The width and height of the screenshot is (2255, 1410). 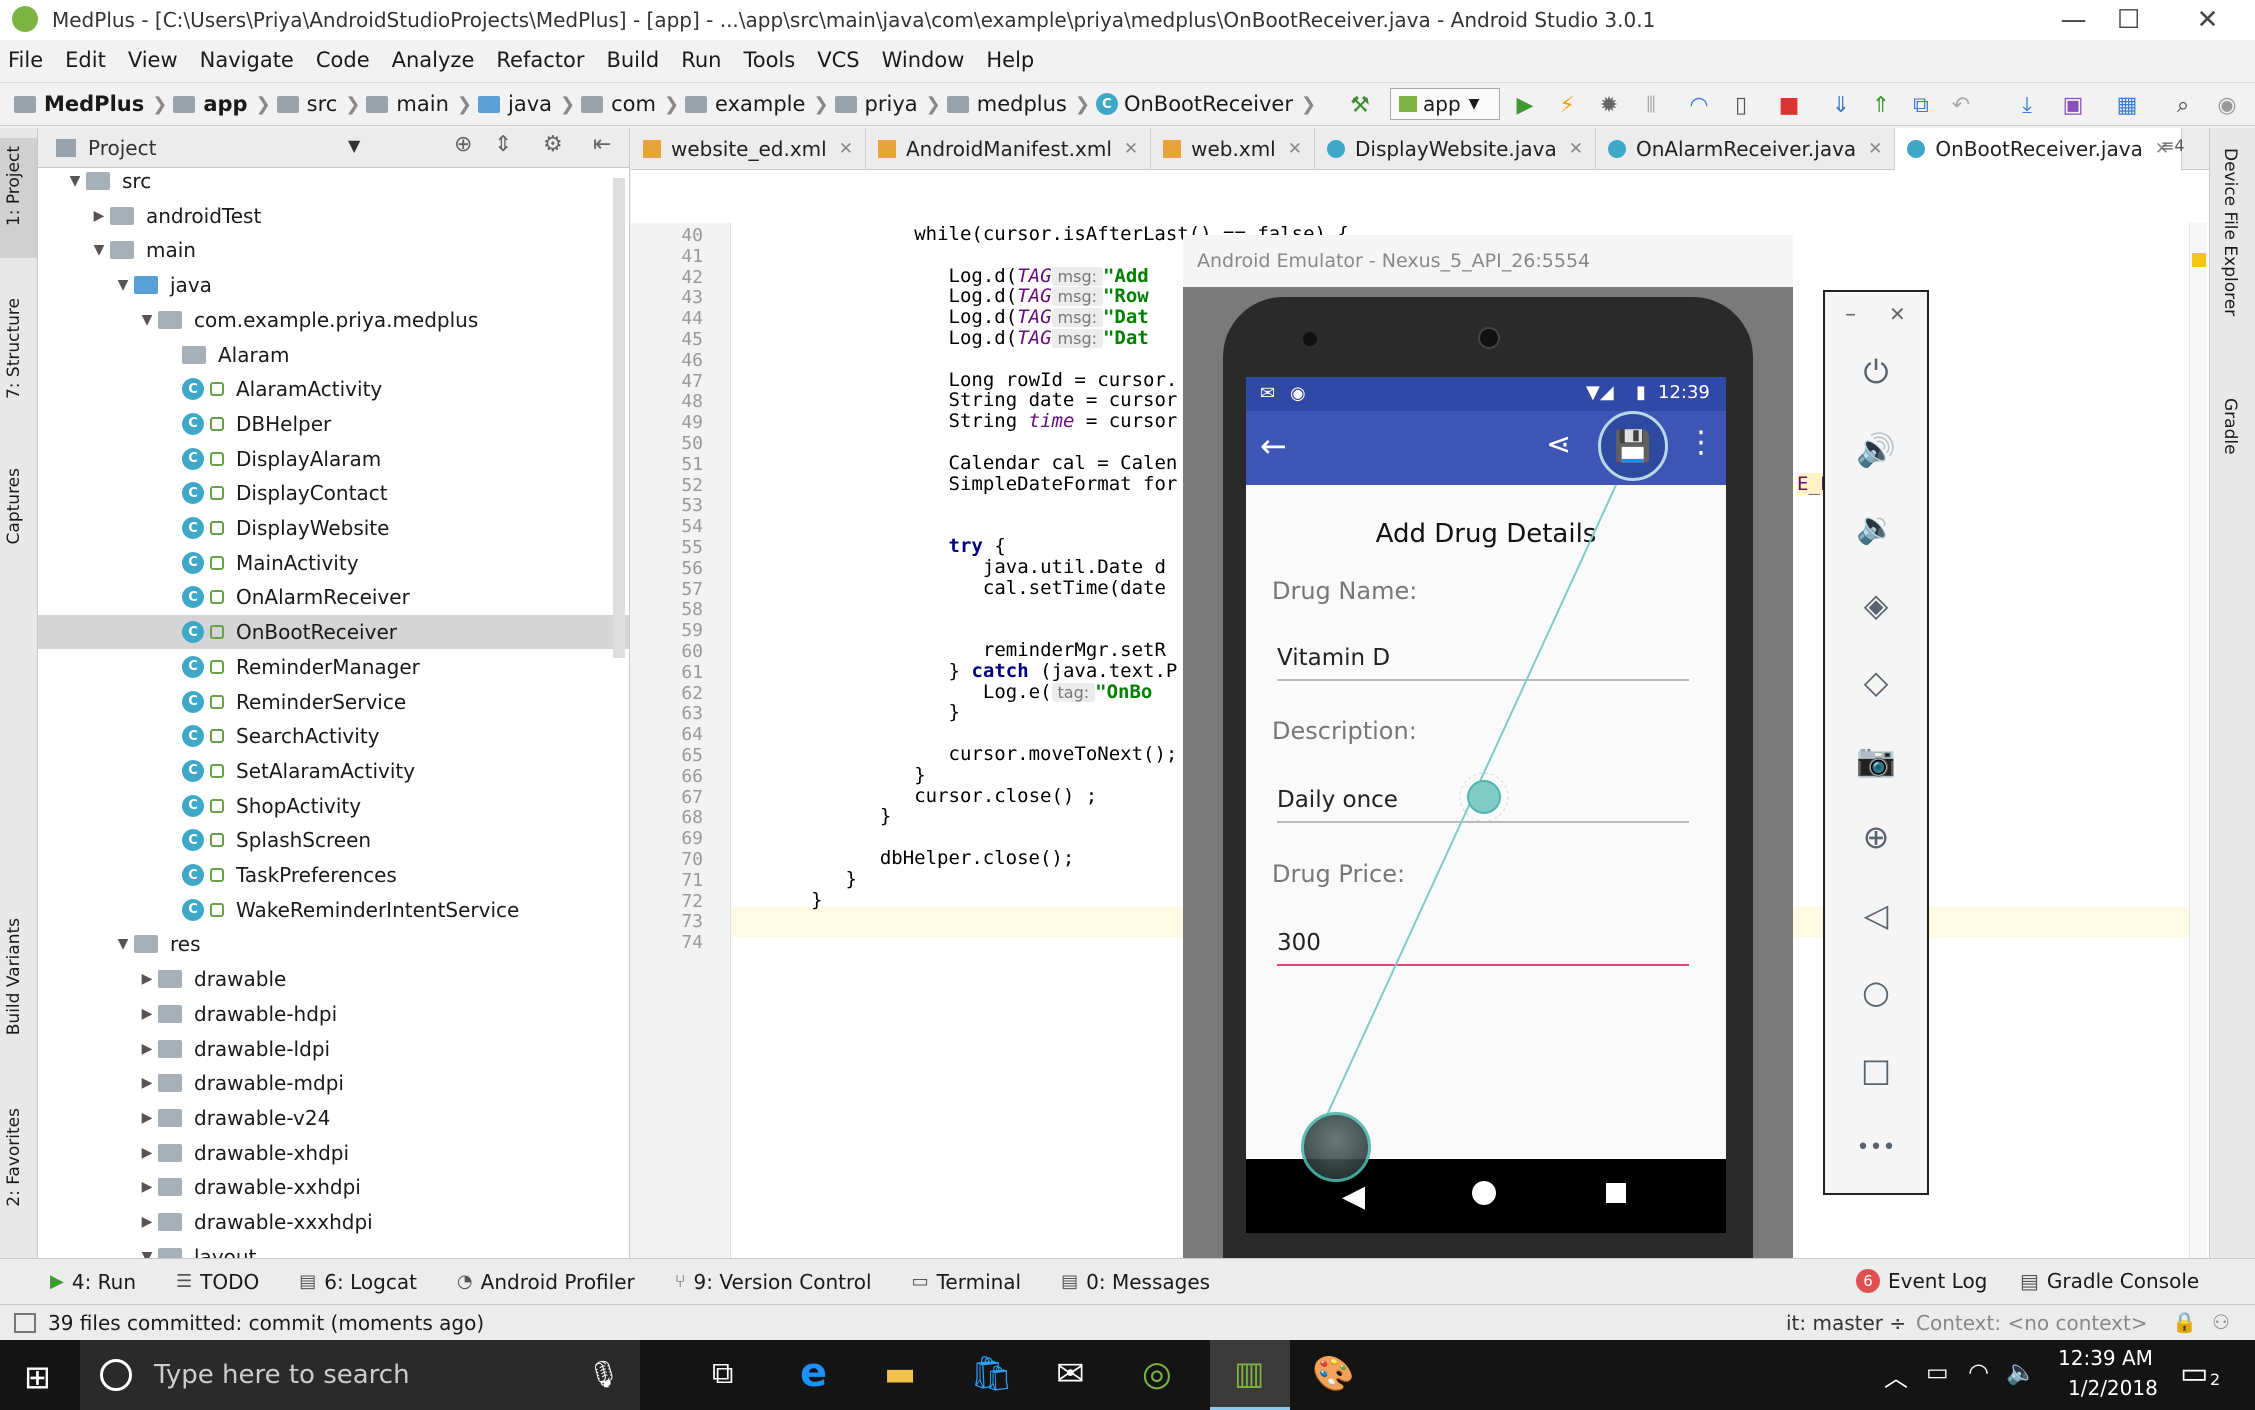 I want to click on breadcrumb-item: MedPlus ❯, so click(x=90, y=104).